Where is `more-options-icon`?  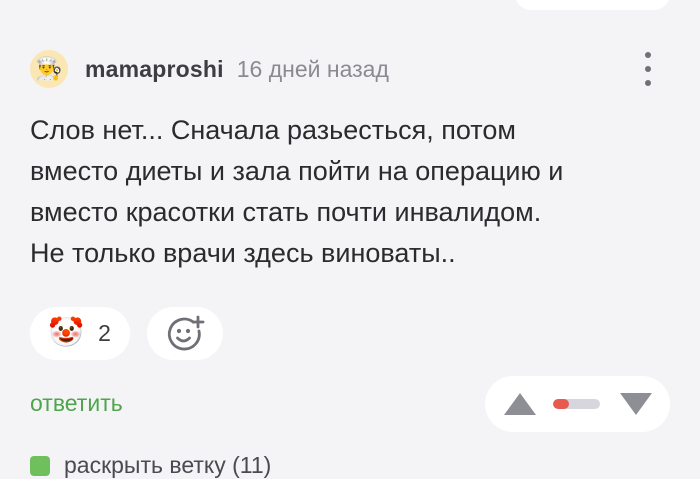
more-options-icon is located at coordinates (648, 69).